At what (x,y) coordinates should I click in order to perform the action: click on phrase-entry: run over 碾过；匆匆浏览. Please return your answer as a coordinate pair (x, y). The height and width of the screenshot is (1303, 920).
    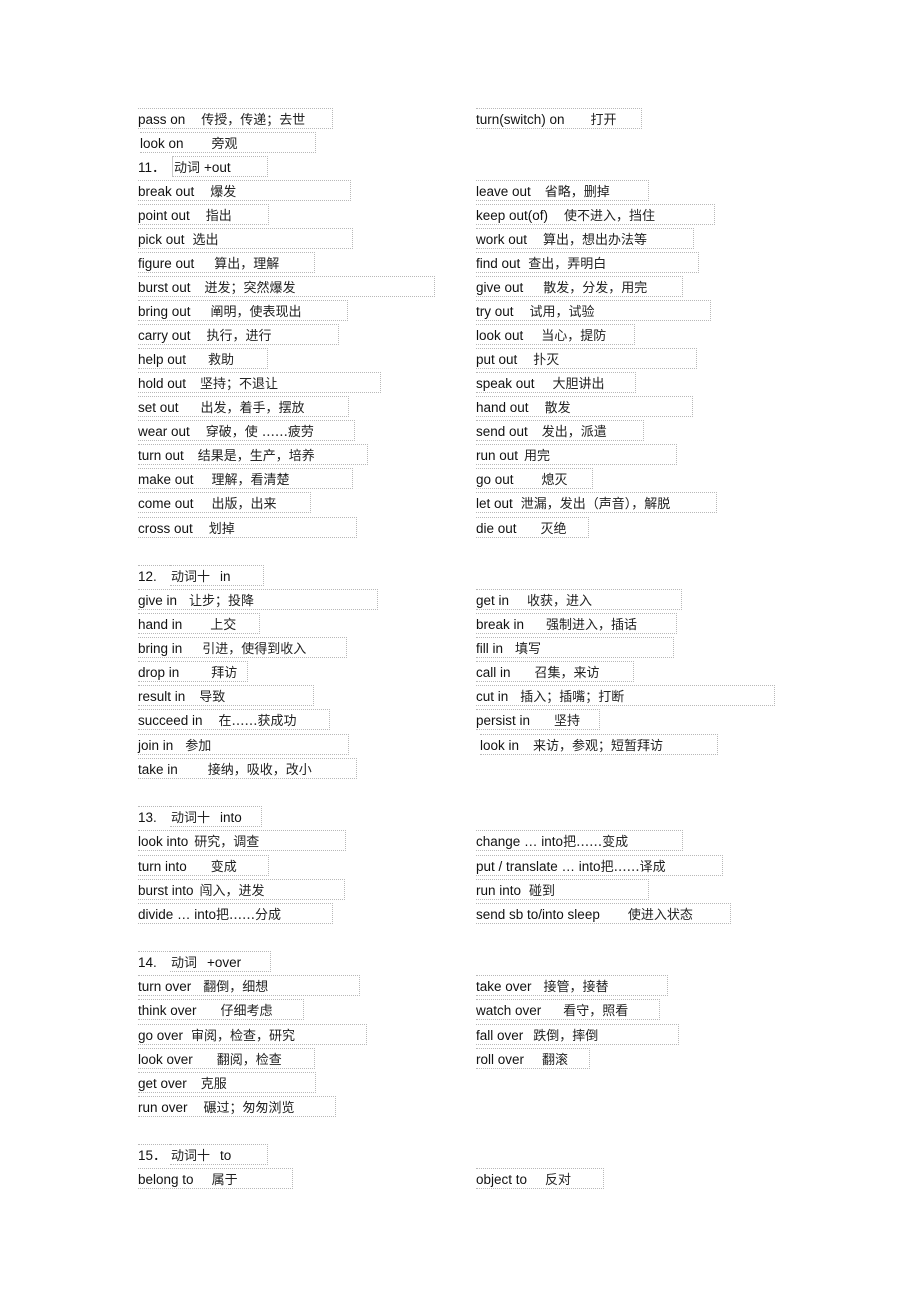
    Looking at the image, I should click on (237, 1106).